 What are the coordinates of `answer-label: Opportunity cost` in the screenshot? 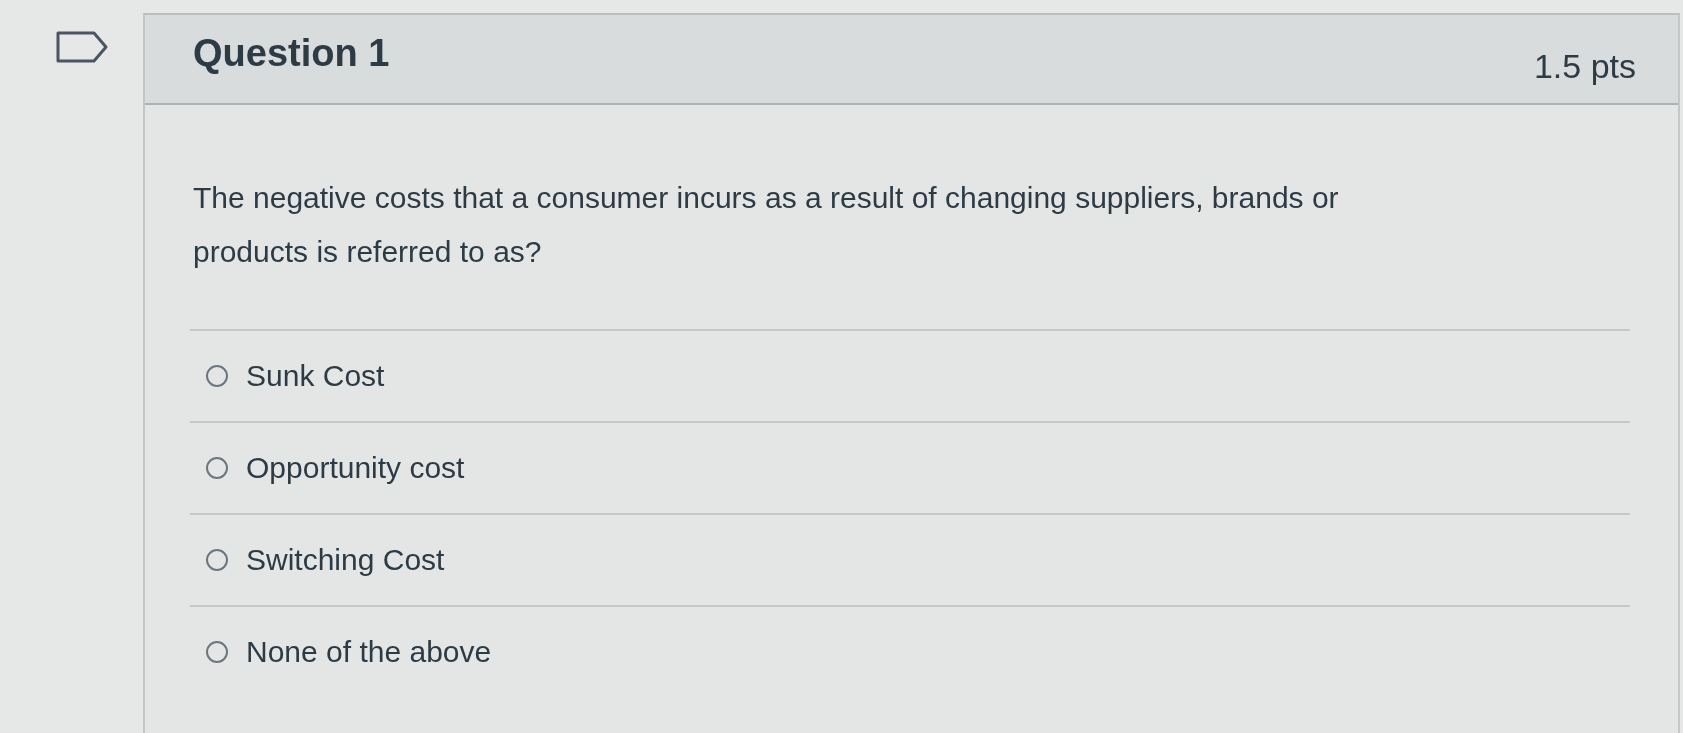 It's located at (355, 468).